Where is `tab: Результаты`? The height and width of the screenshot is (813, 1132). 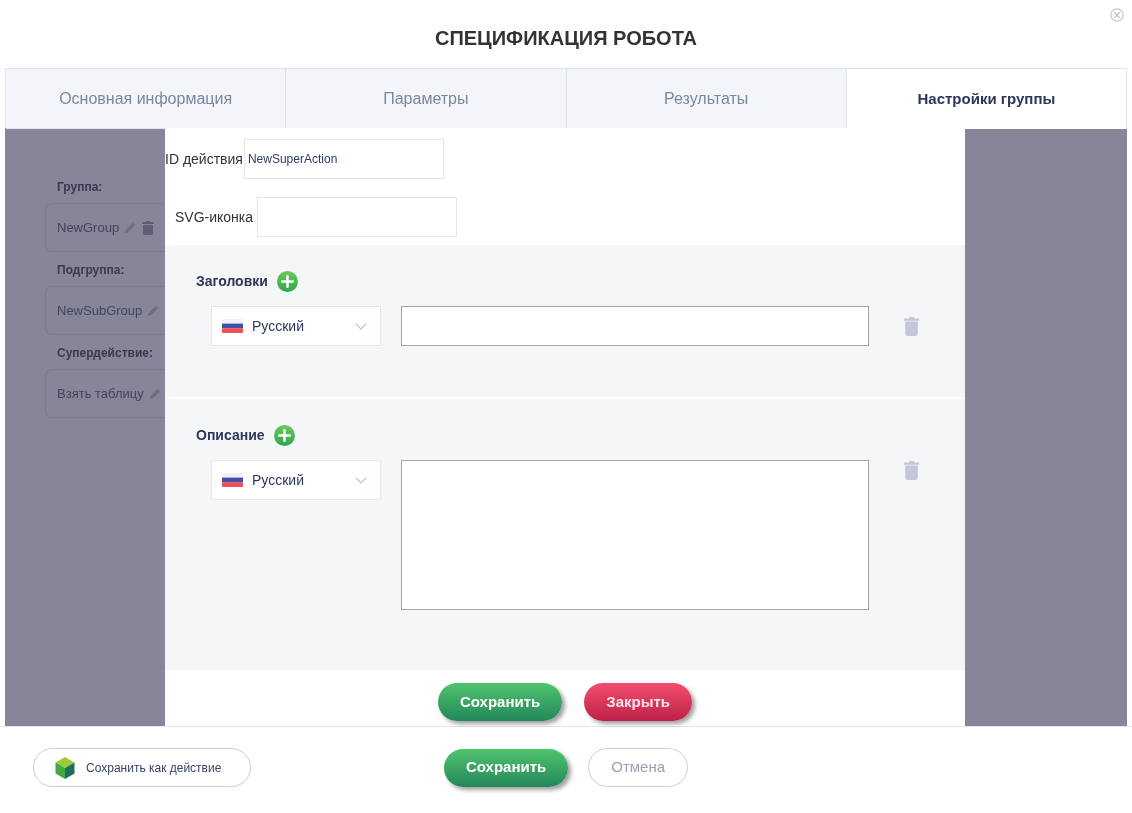 tab: Результаты is located at coordinates (706, 99).